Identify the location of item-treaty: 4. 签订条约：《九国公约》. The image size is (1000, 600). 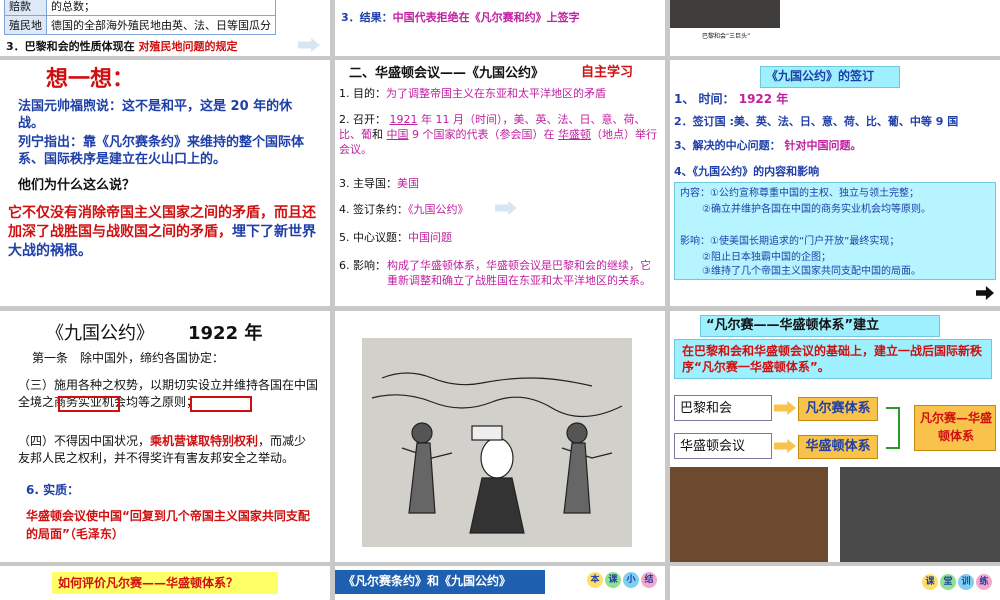
(404, 209).